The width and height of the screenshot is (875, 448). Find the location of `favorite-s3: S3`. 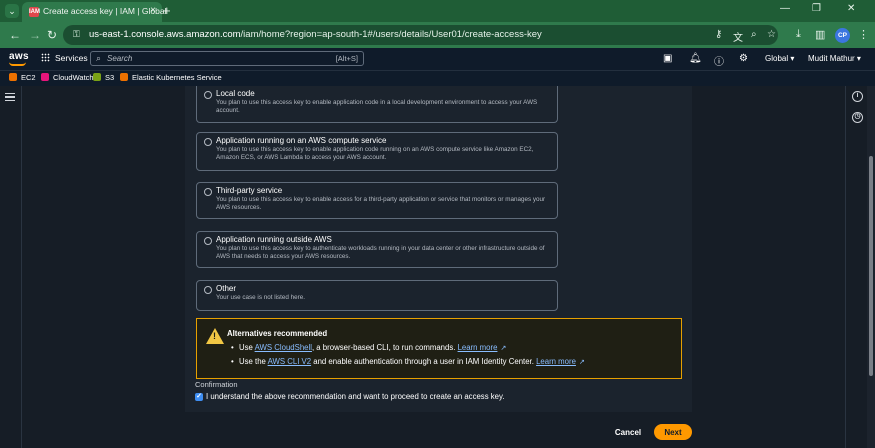

favorite-s3: S3 is located at coordinates (103, 77).